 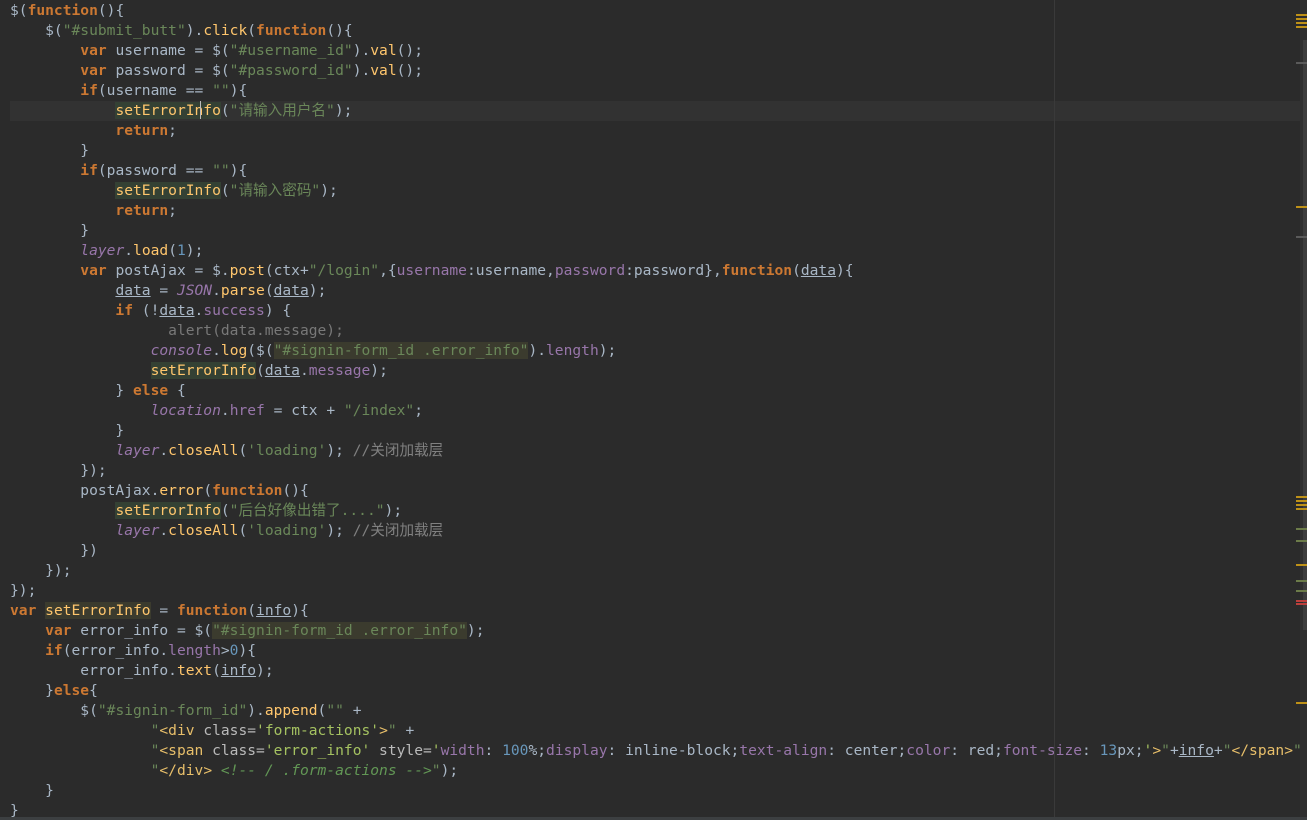 What do you see at coordinates (203, 370) in the screenshot?
I see `code-token: setErrorInfo` at bounding box center [203, 370].